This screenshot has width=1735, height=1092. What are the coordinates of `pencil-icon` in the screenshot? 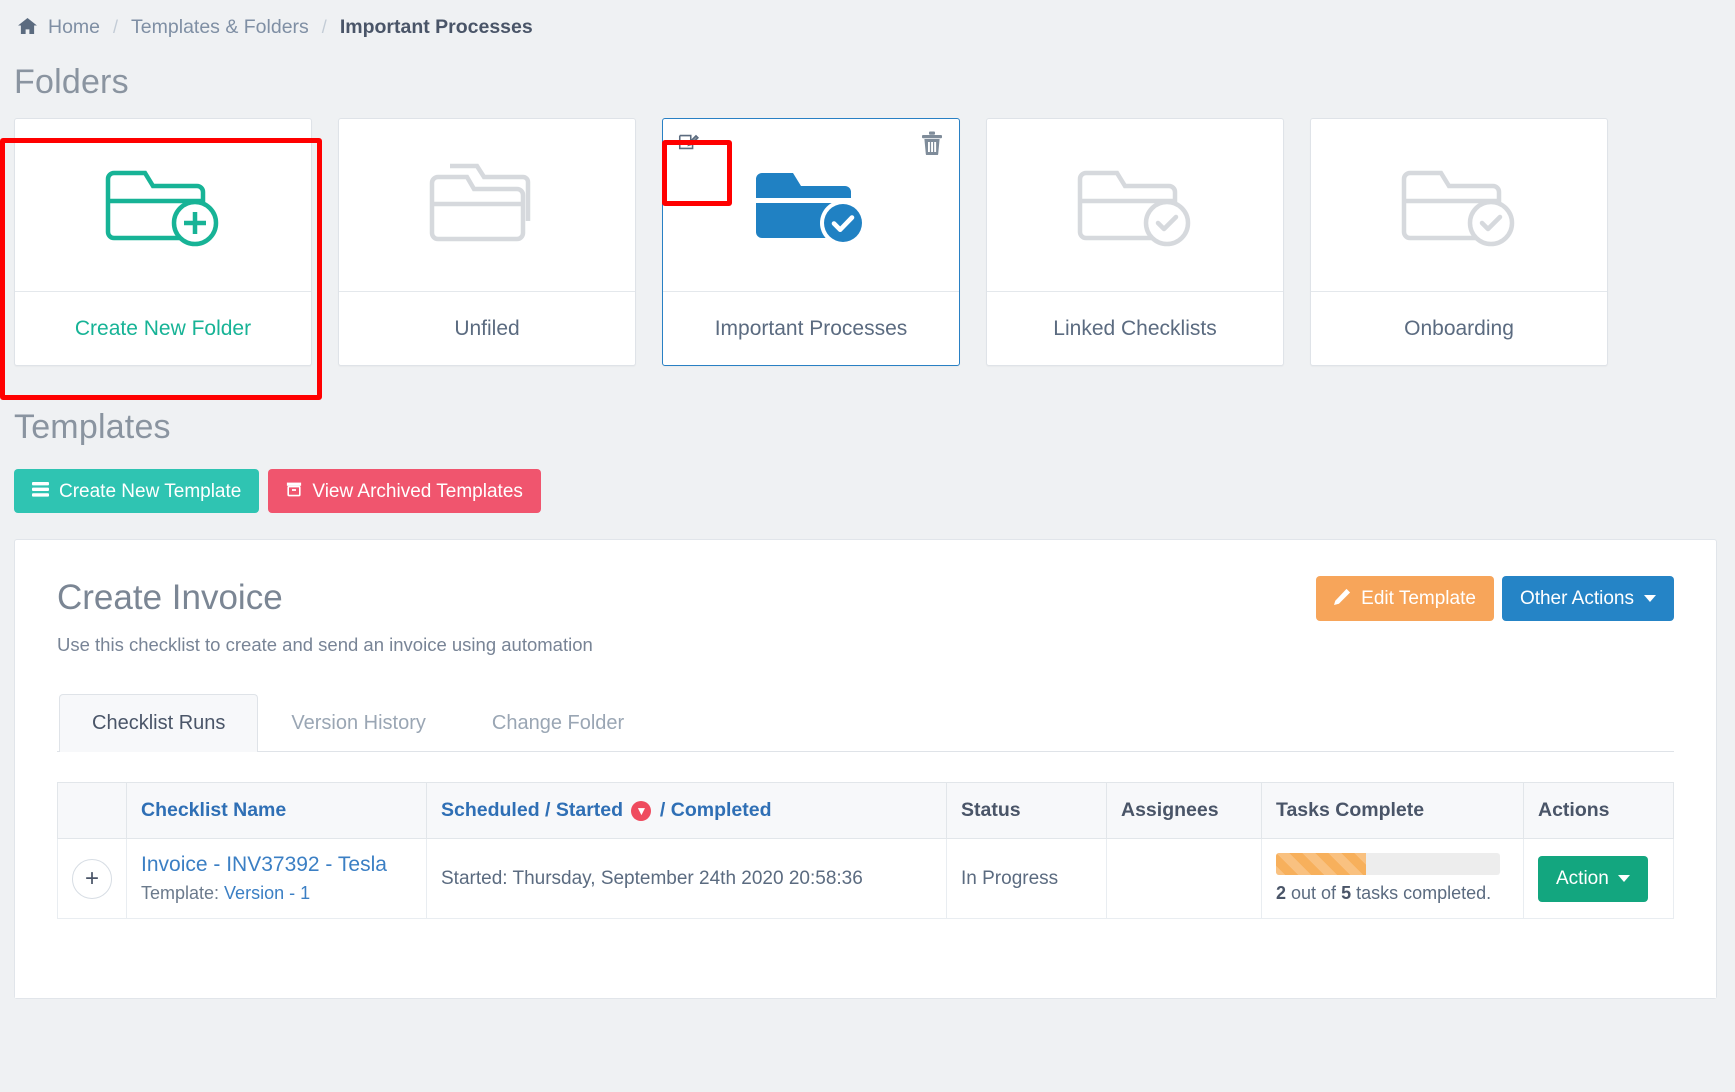 It's located at (1342, 598).